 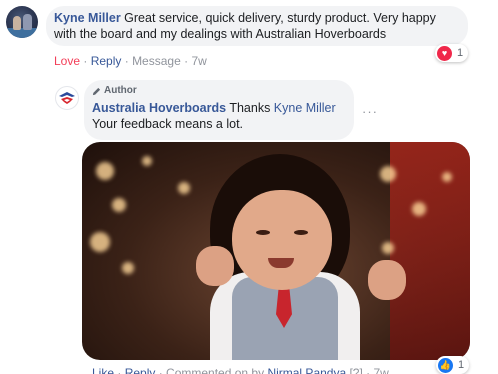 I want to click on love-button: Love, so click(x=67, y=61).